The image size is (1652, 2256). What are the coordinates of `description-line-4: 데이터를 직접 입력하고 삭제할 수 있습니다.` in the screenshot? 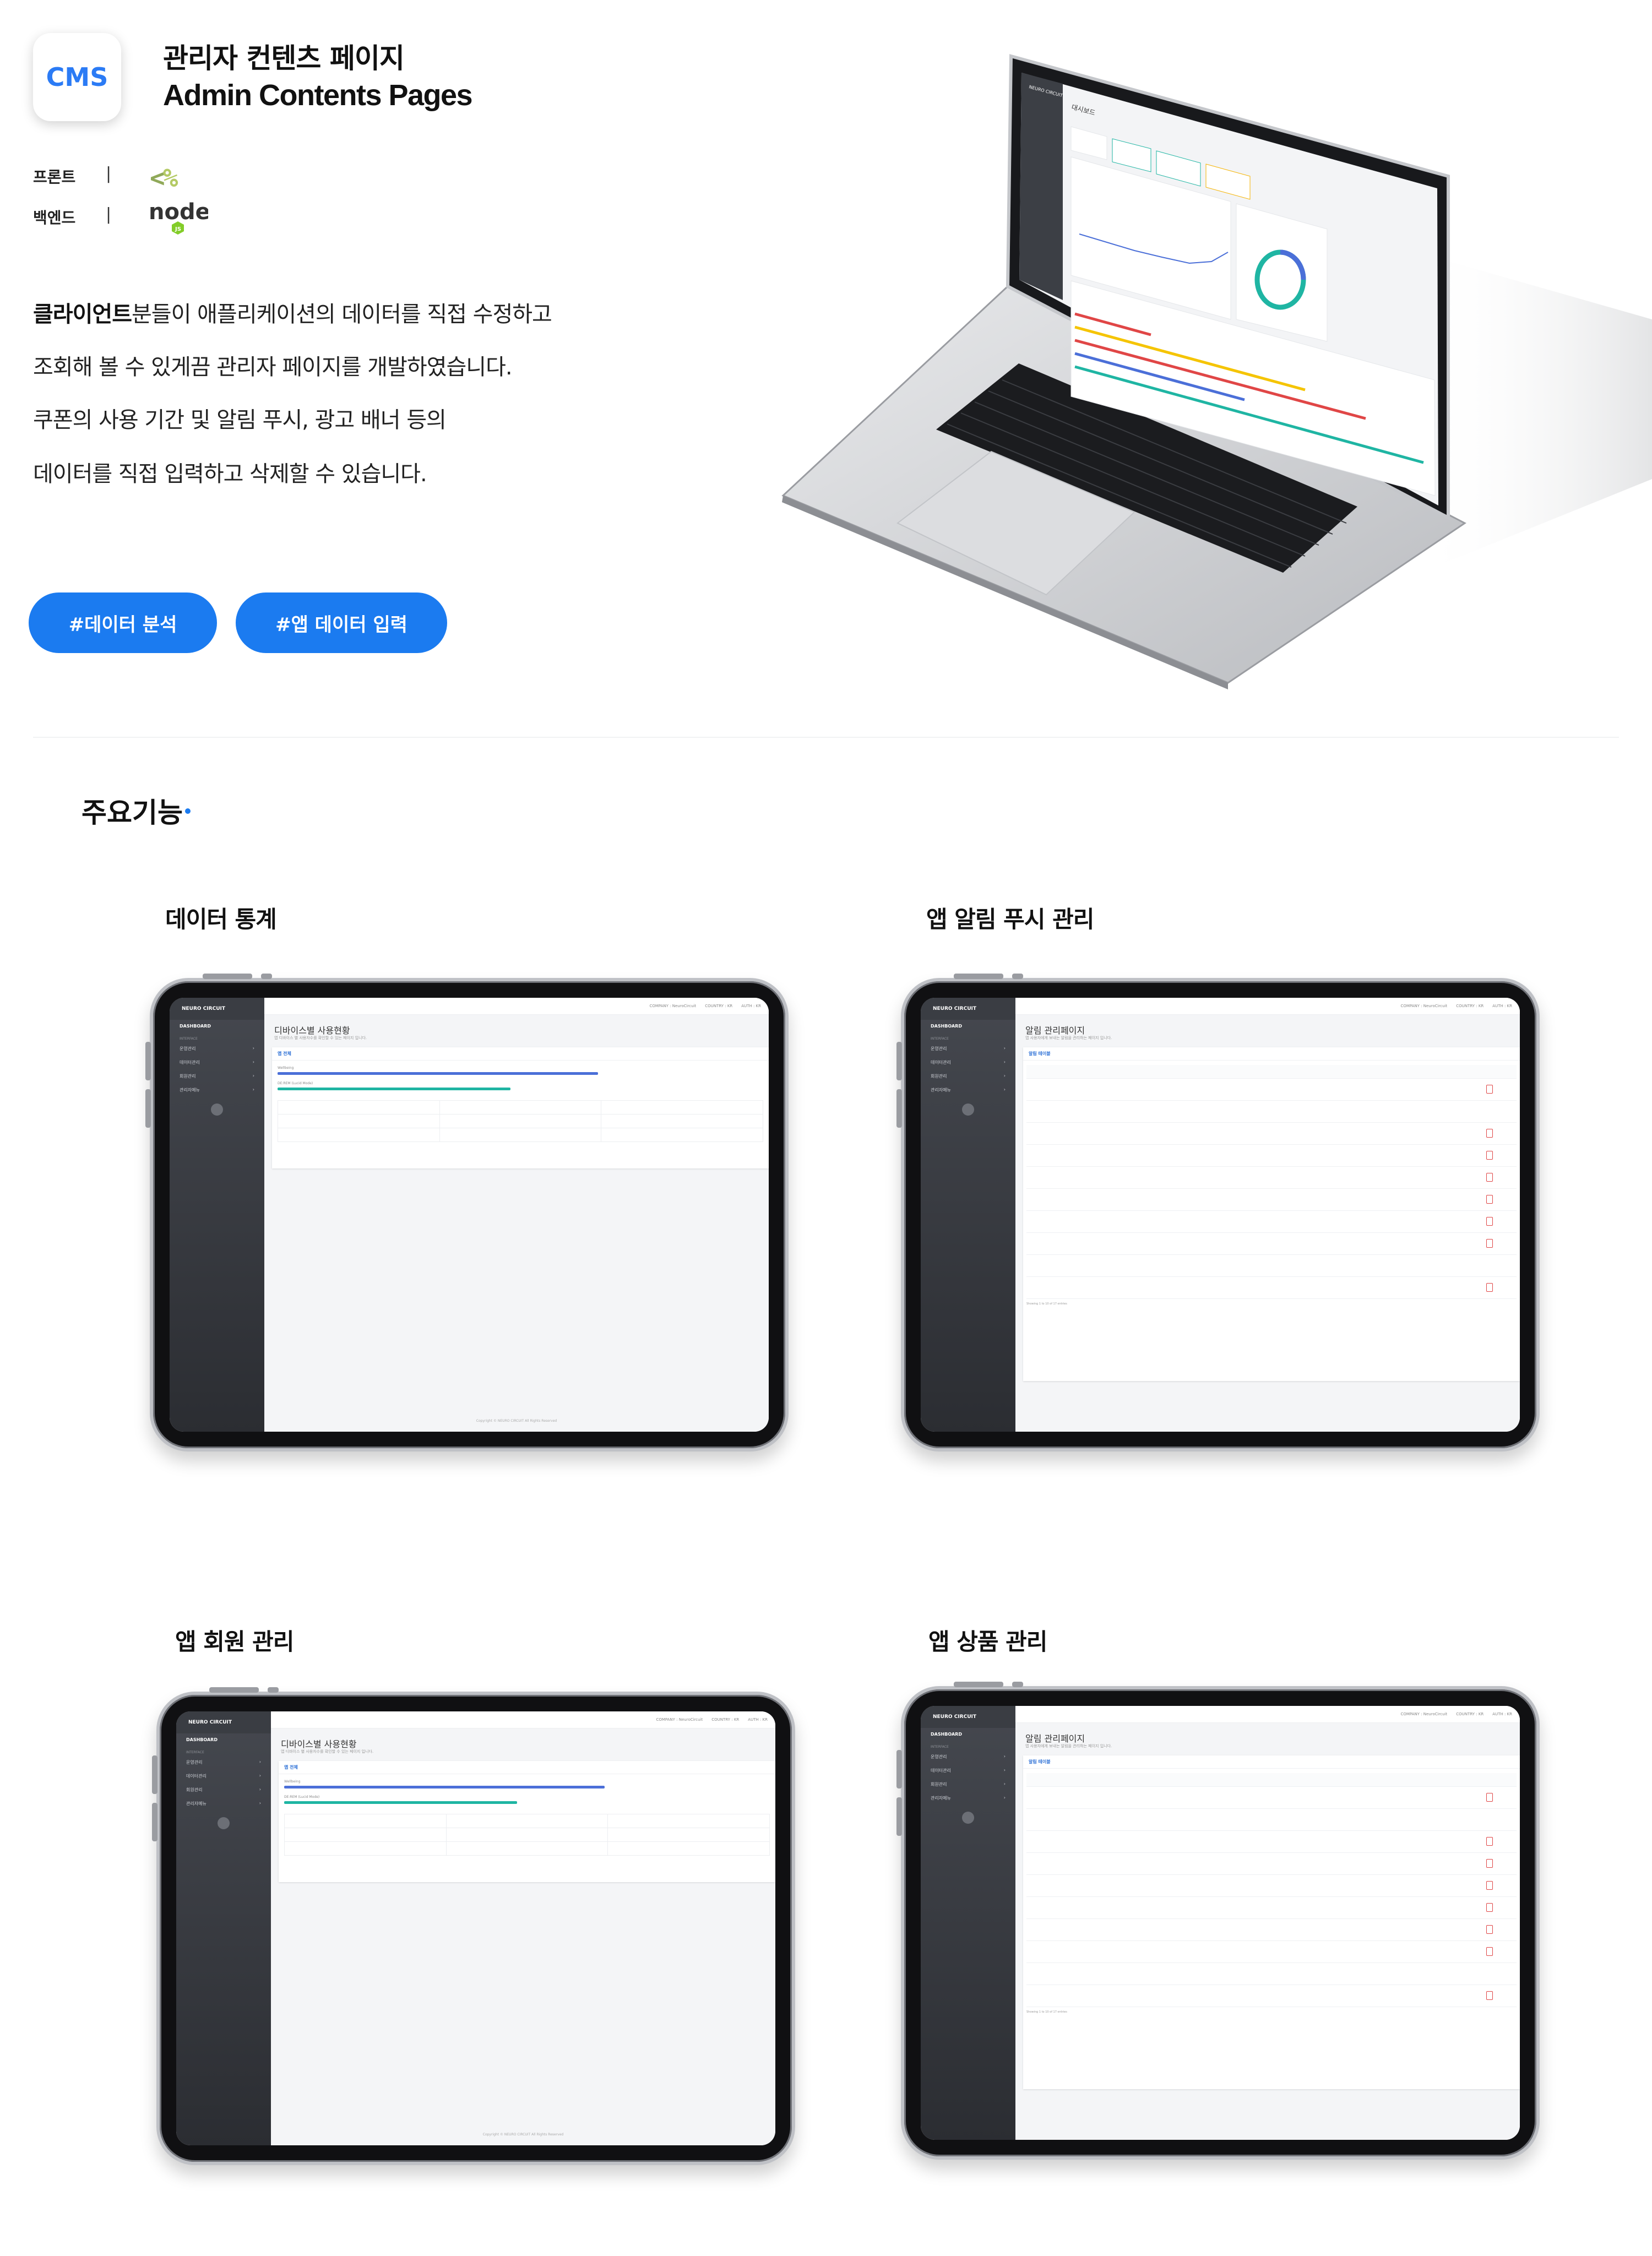 It's located at (230, 474).